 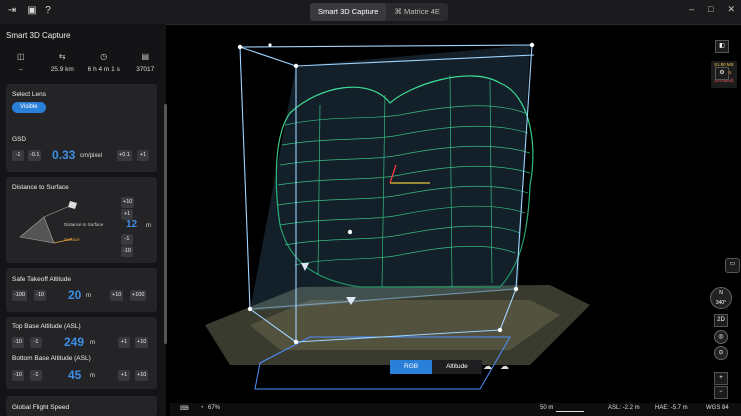 What do you see at coordinates (721, 378) in the screenshot?
I see `zoom-in-button: +` at bounding box center [721, 378].